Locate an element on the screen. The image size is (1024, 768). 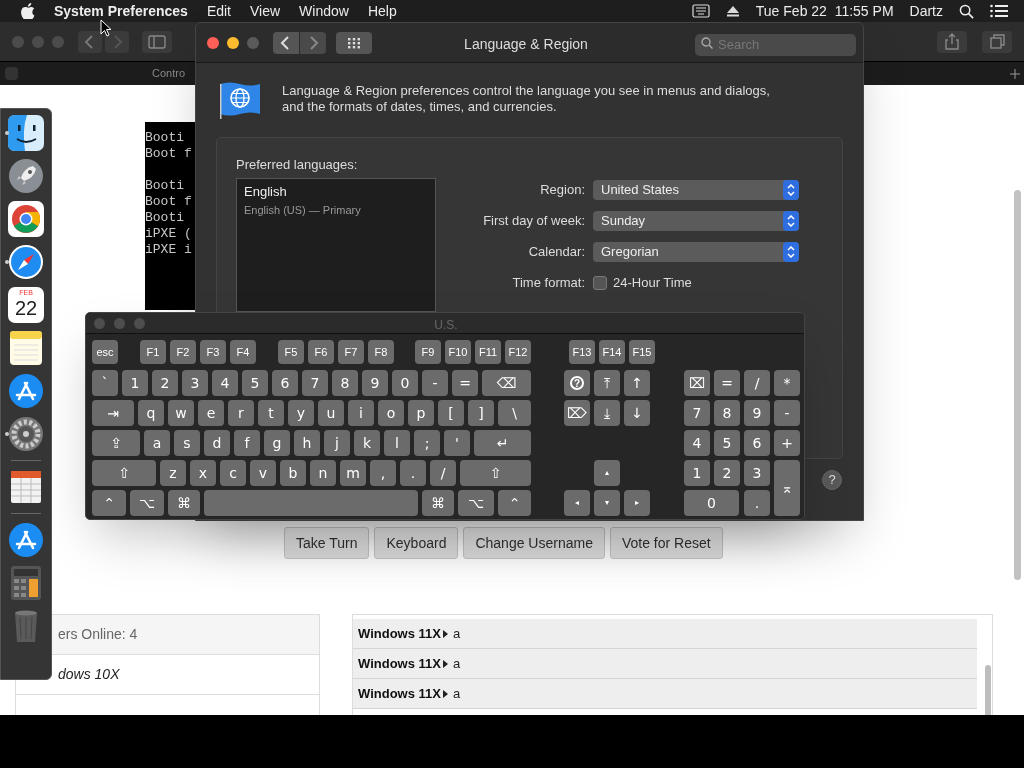
key-cap: [ is located at coordinates (451, 413).